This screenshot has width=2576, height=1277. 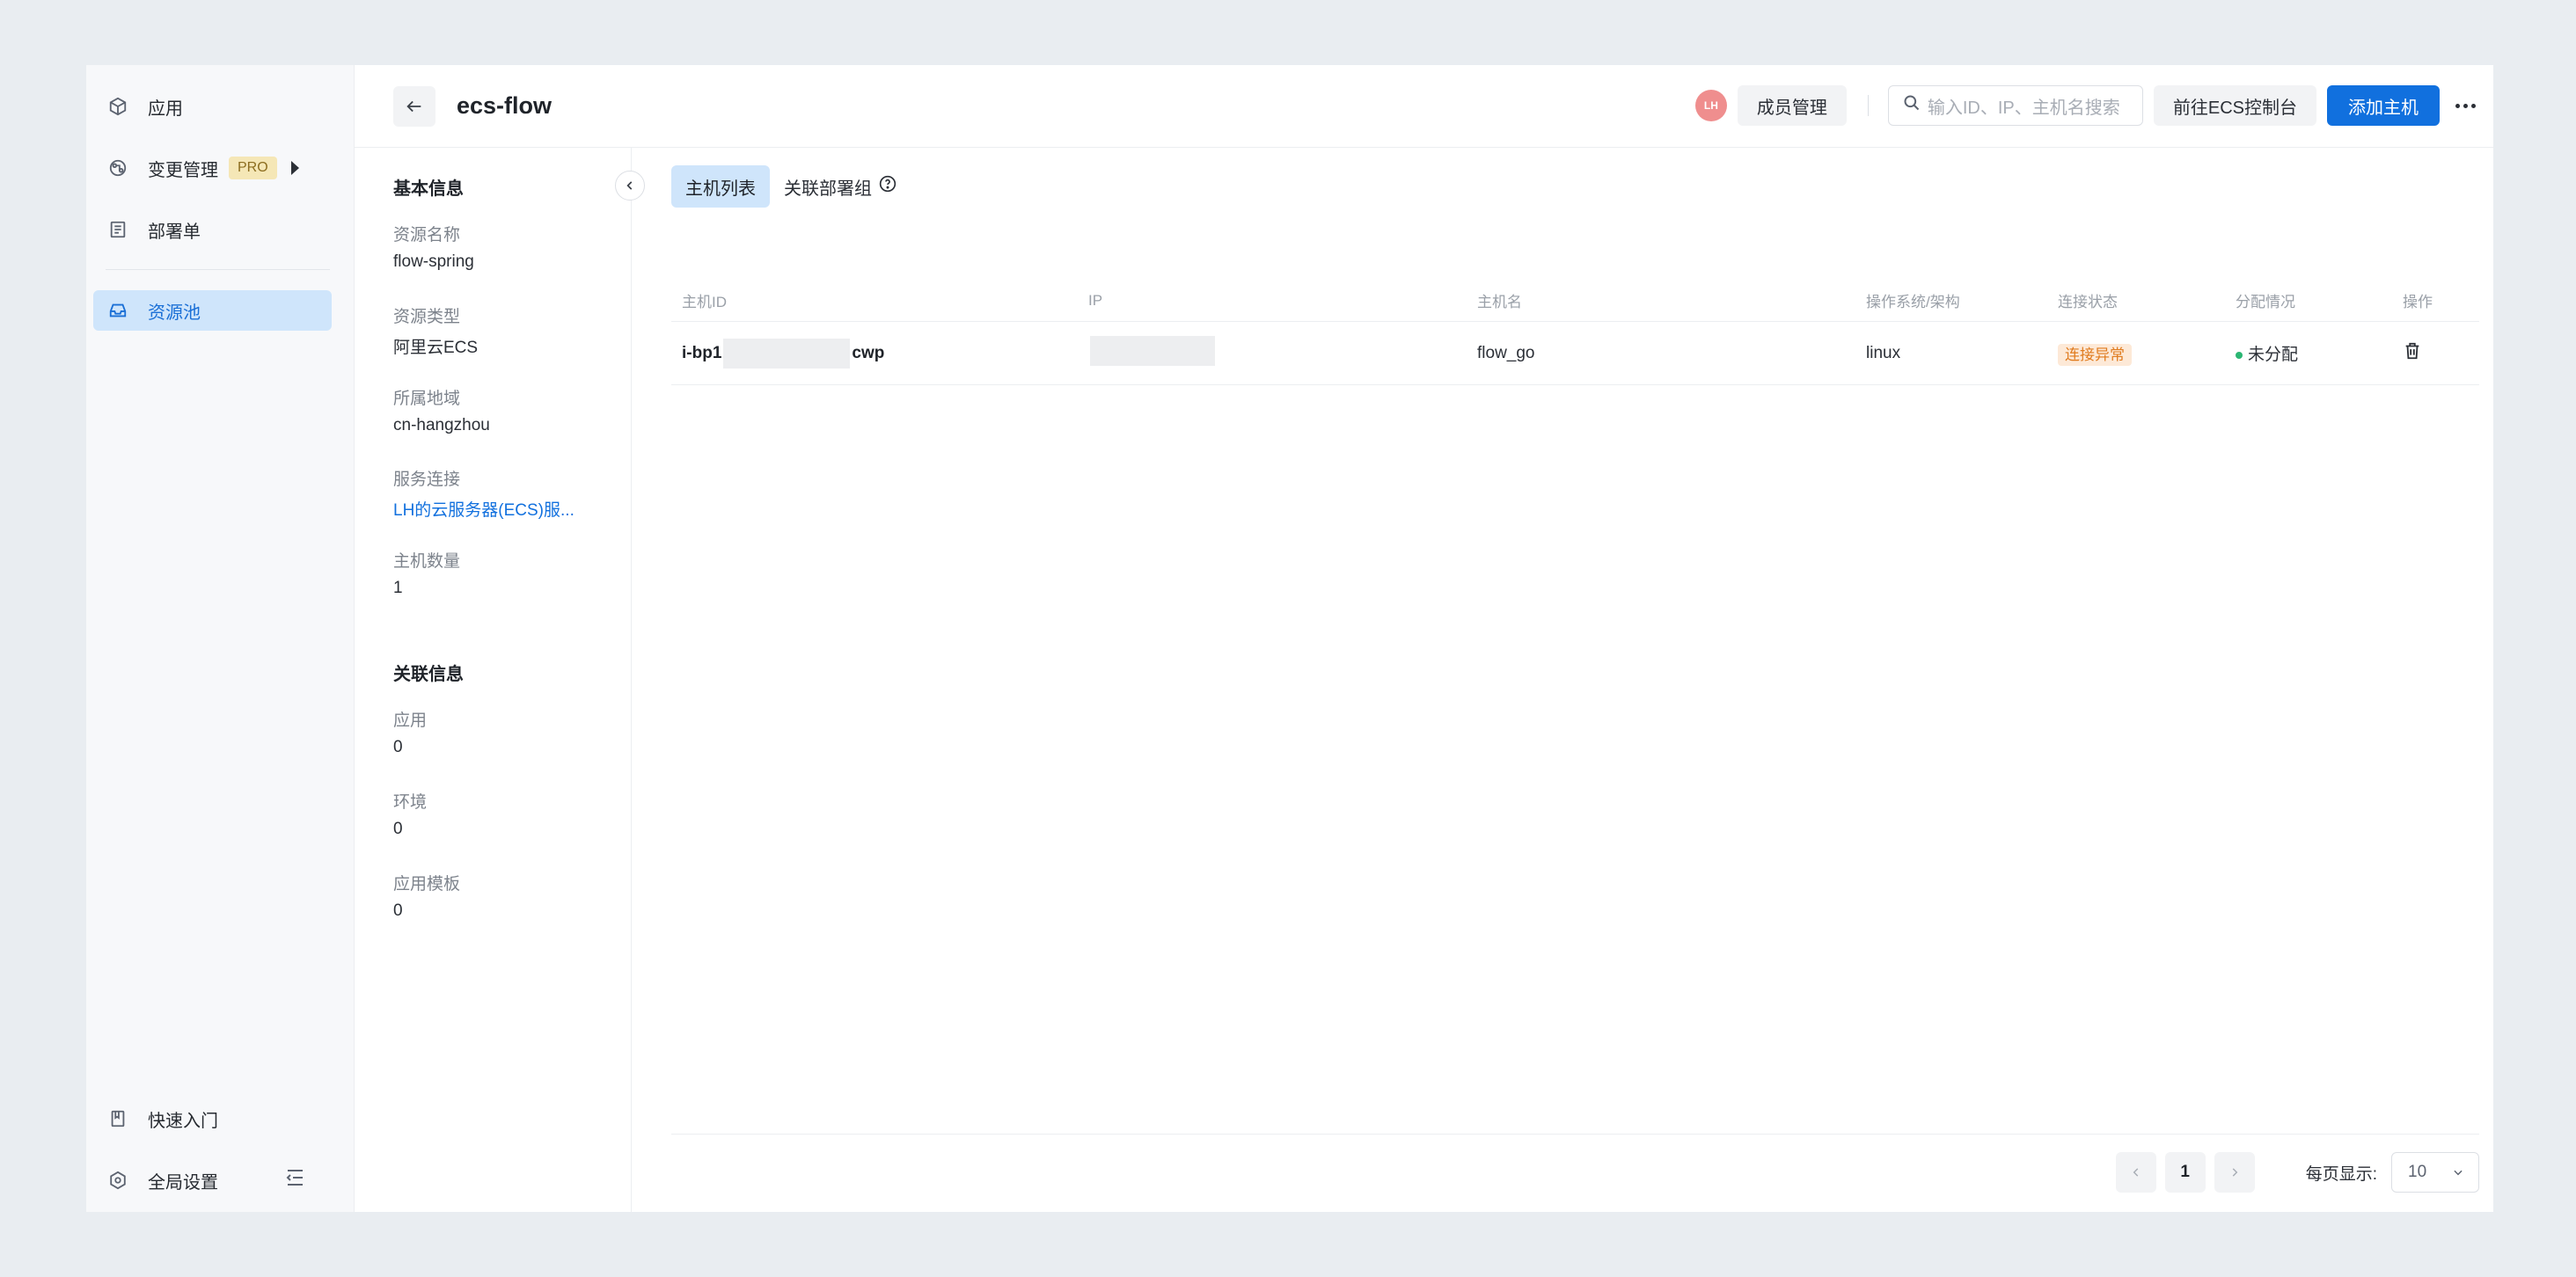 I want to click on hostname-cell: flow_go, so click(x=1506, y=352).